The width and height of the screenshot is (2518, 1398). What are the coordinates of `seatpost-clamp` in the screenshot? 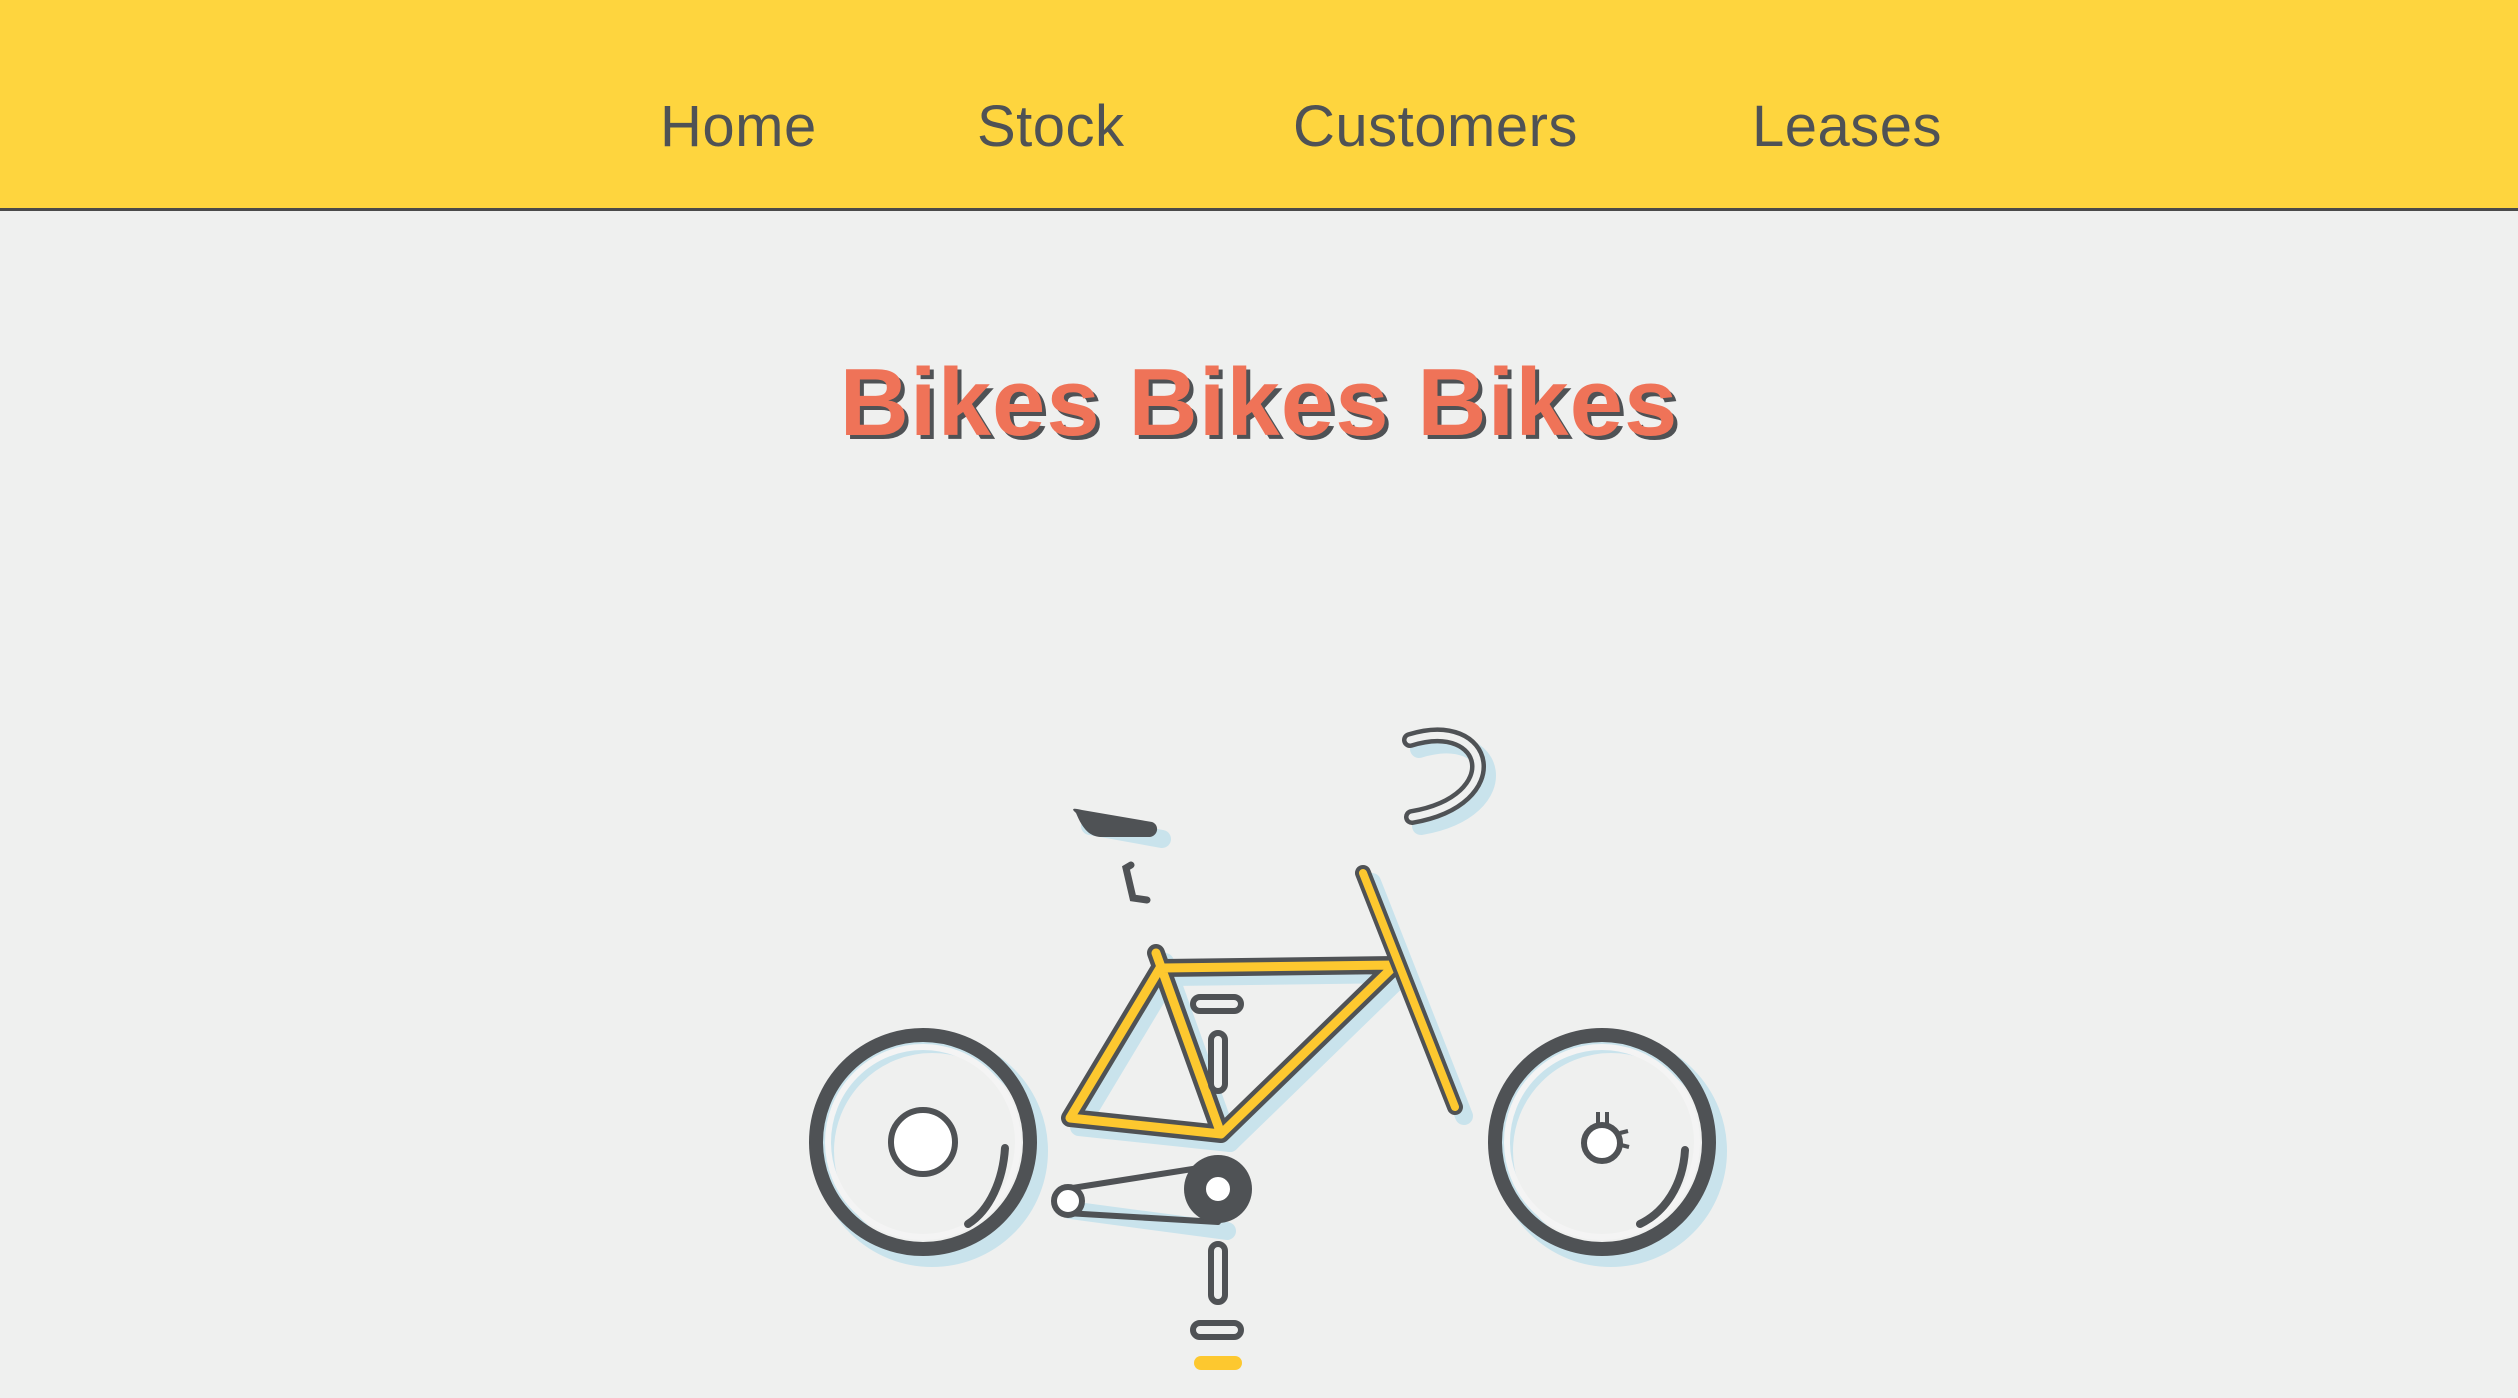 It's located at (1136, 882).